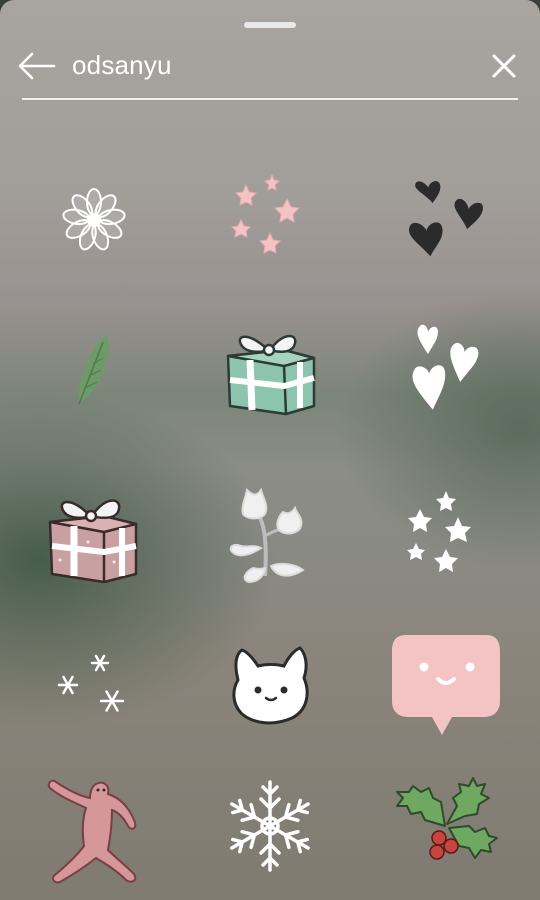 Image resolution: width=540 pixels, height=900 pixels. I want to click on search-input: odsanyu, so click(122, 65).